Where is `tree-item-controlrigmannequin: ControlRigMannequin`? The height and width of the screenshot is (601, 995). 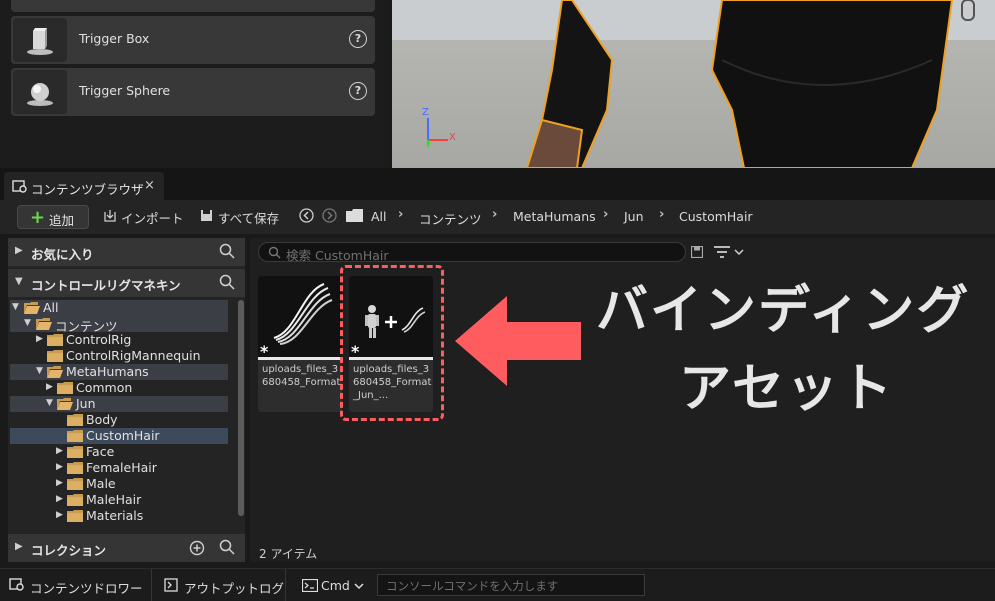
tree-item-controlrigmannequin: ControlRigMannequin is located at coordinates (119, 356).